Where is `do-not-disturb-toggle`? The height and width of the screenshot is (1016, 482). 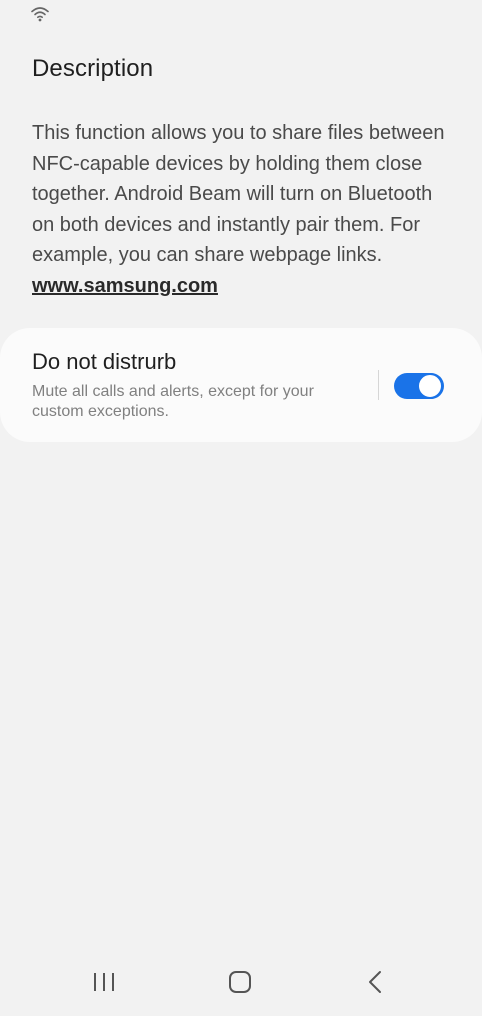 do-not-disturb-toggle is located at coordinates (419, 386).